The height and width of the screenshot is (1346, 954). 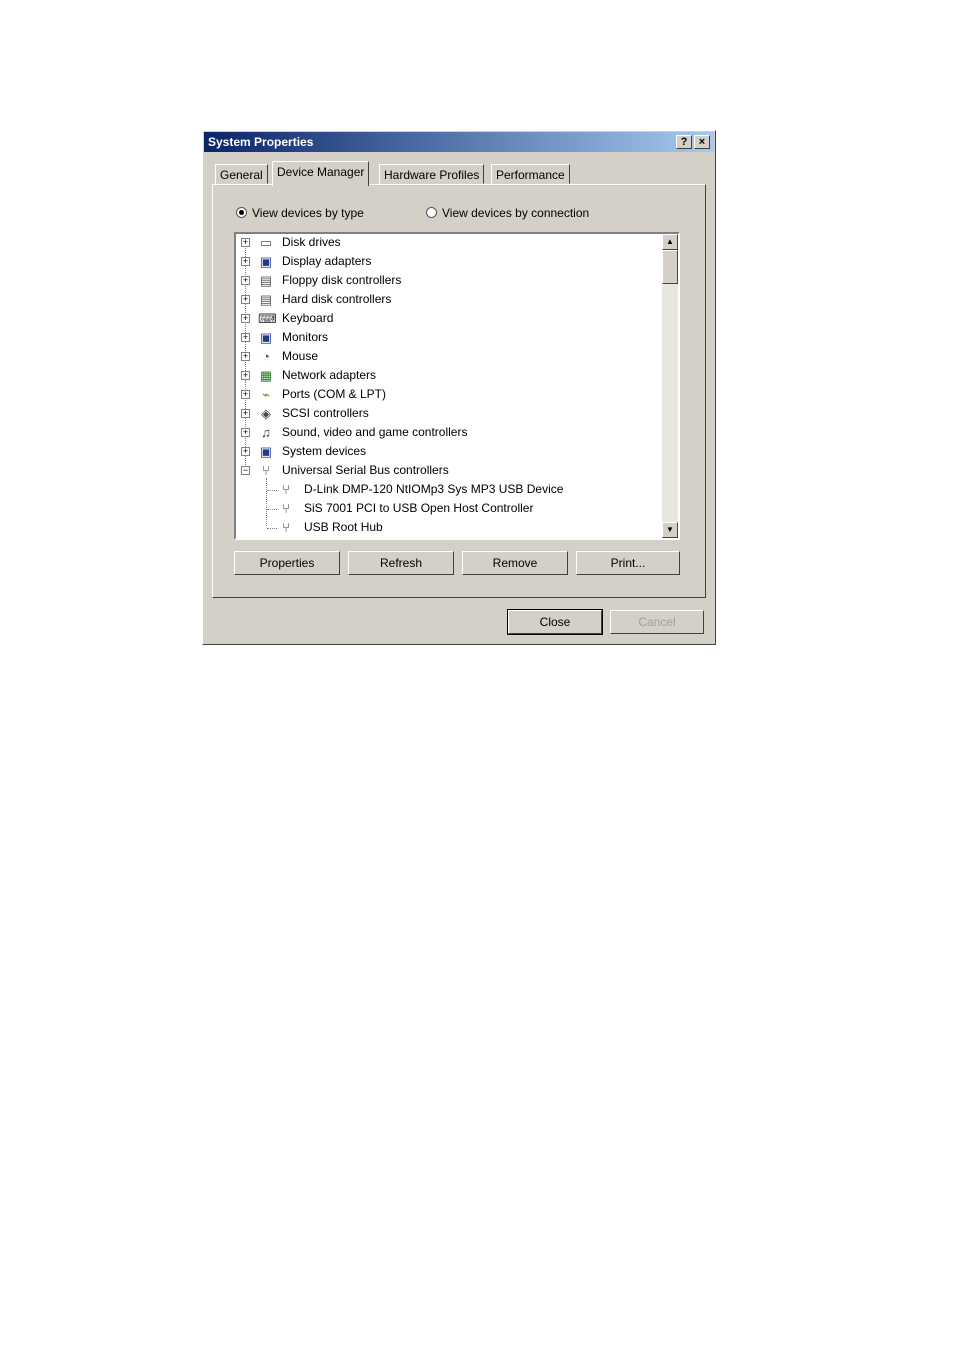 What do you see at coordinates (300, 356) in the screenshot?
I see `tree-item-label: Mouse` at bounding box center [300, 356].